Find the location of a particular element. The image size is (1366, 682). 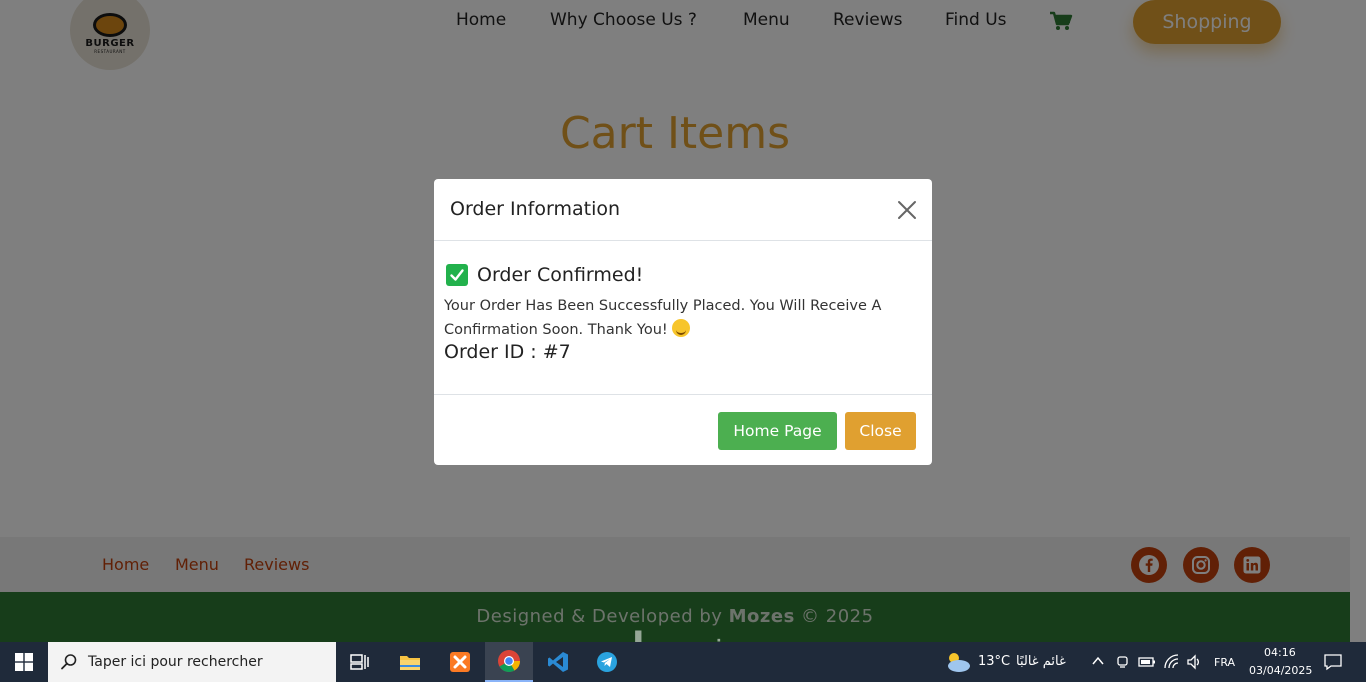

modal-title: Order Information is located at coordinates (535, 209).